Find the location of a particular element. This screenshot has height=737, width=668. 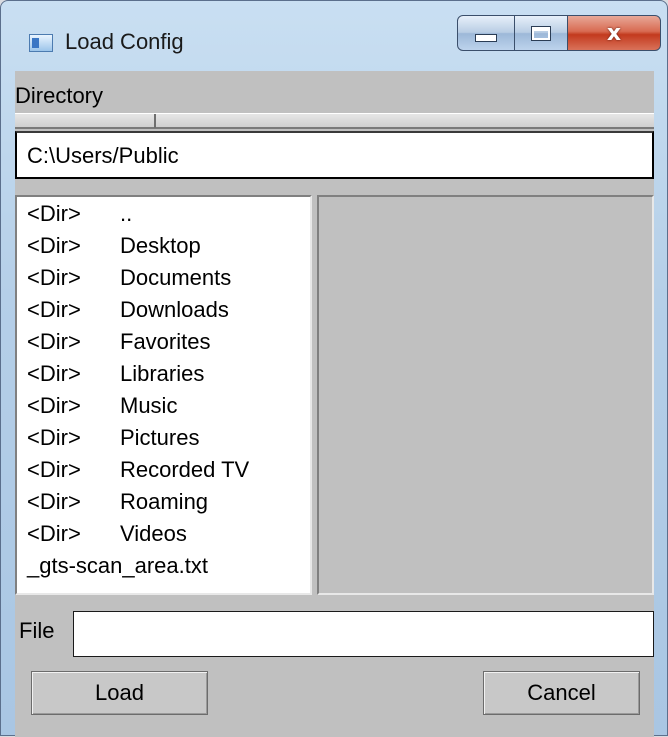

path-dropdown-divider is located at coordinates (155, 121).